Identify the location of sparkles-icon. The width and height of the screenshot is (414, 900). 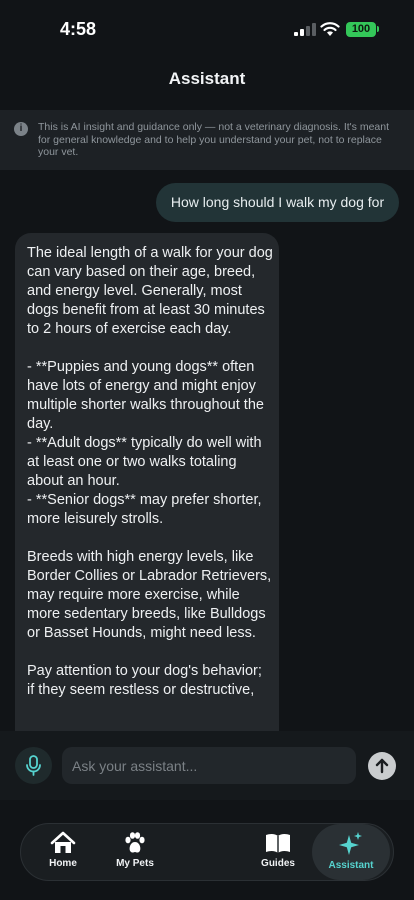
(350, 843).